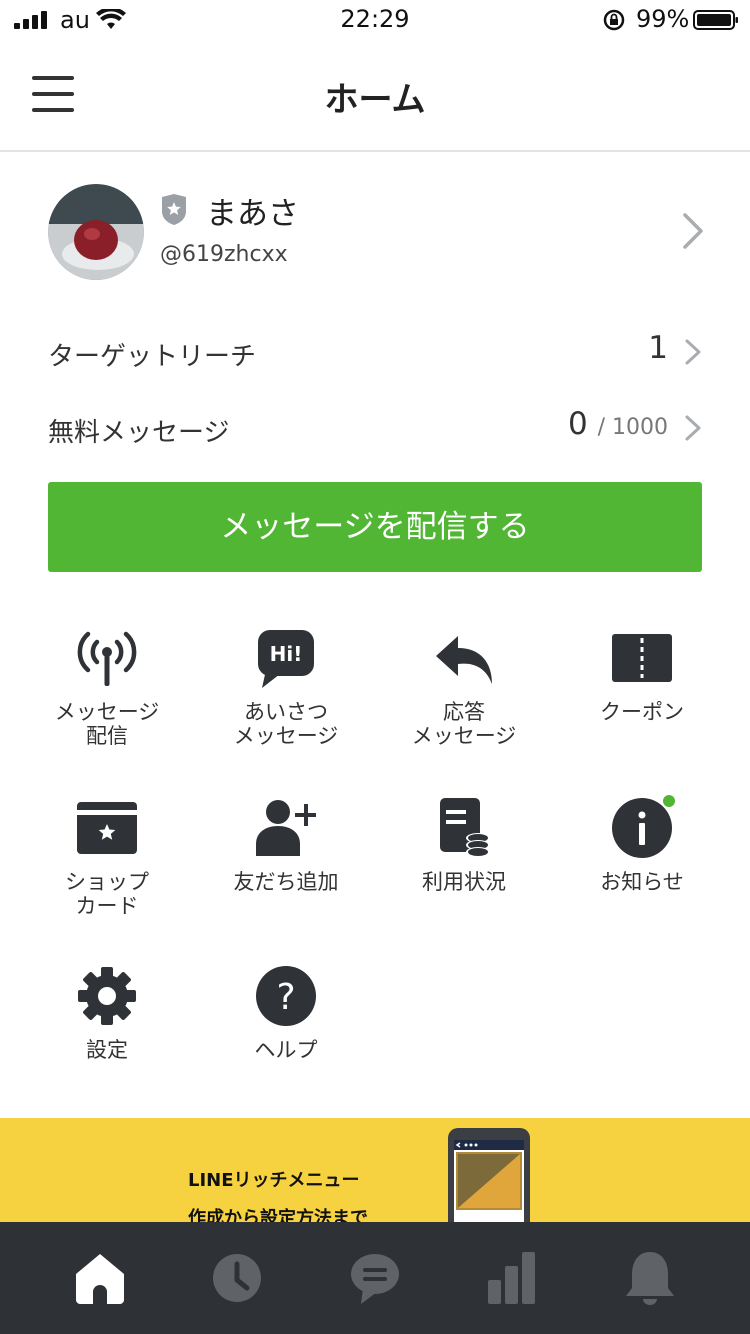 This screenshot has height=1334, width=750. What do you see at coordinates (174, 209) in the screenshot?
I see `shield-badge-icon` at bounding box center [174, 209].